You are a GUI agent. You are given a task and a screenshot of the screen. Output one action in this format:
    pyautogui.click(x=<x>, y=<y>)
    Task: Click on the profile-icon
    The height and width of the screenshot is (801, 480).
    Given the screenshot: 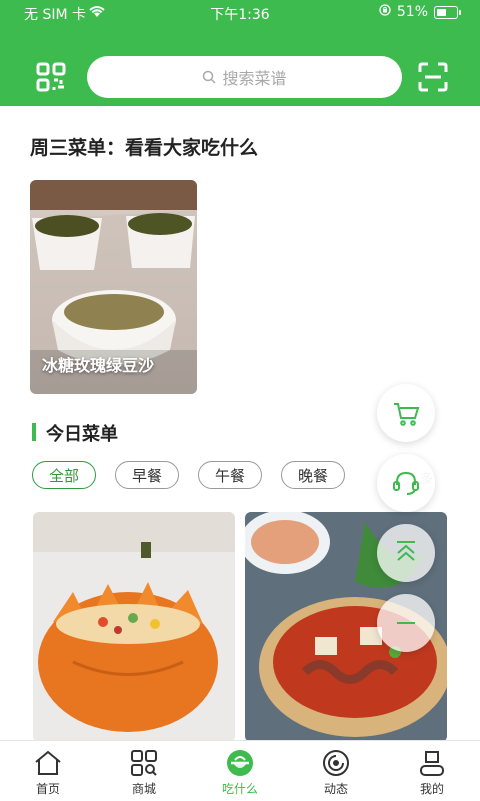 What is the action you would take?
    pyautogui.click(x=432, y=763)
    